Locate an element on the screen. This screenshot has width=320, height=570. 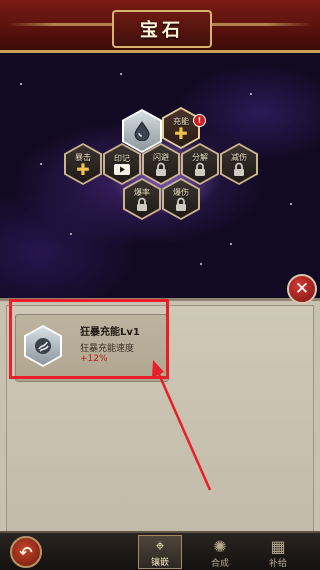
bottom-nav: ↶ ⌖ 镶嵌 ✺ 合成 ▦ 补给 is located at coordinates (160, 550).